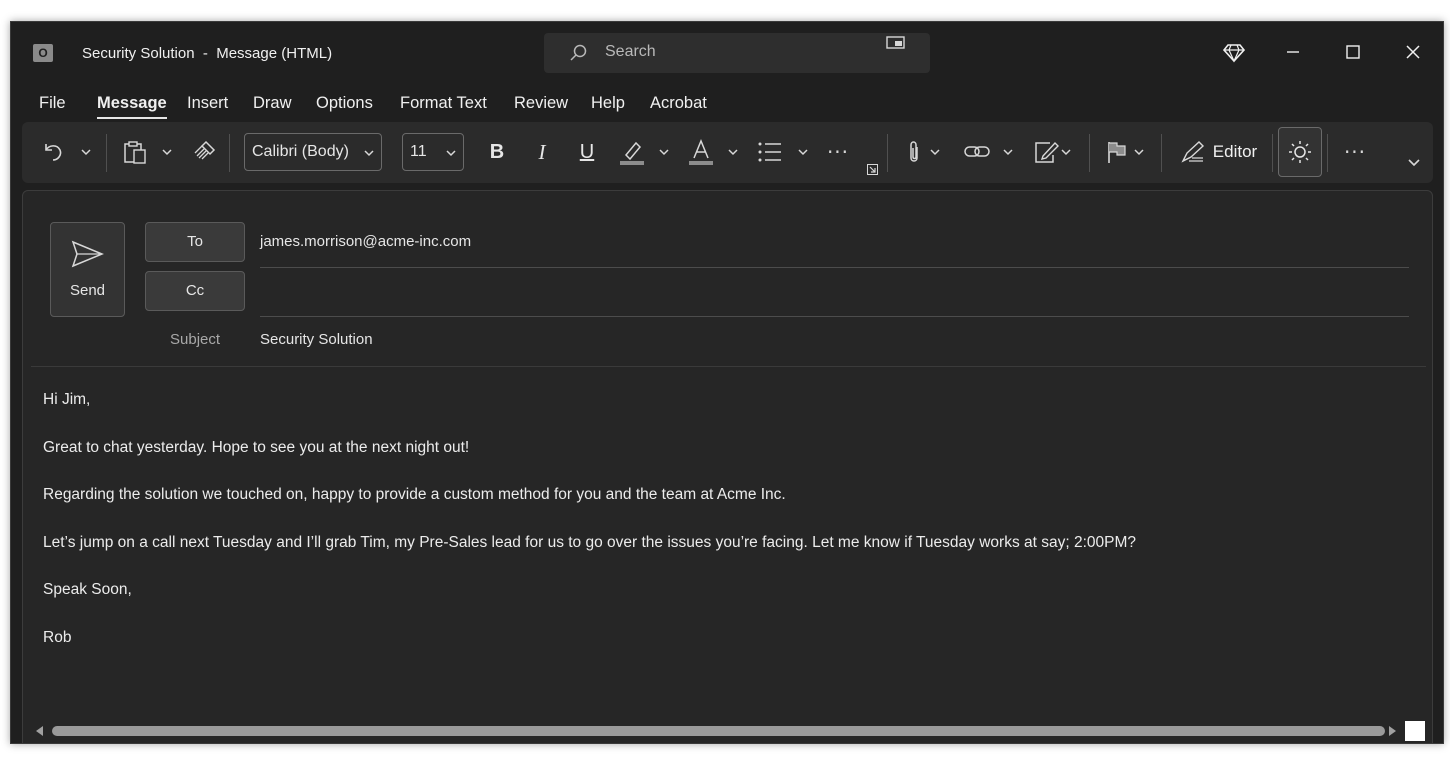  What do you see at coordinates (272, 103) in the screenshot?
I see `tab-draw: Draw` at bounding box center [272, 103].